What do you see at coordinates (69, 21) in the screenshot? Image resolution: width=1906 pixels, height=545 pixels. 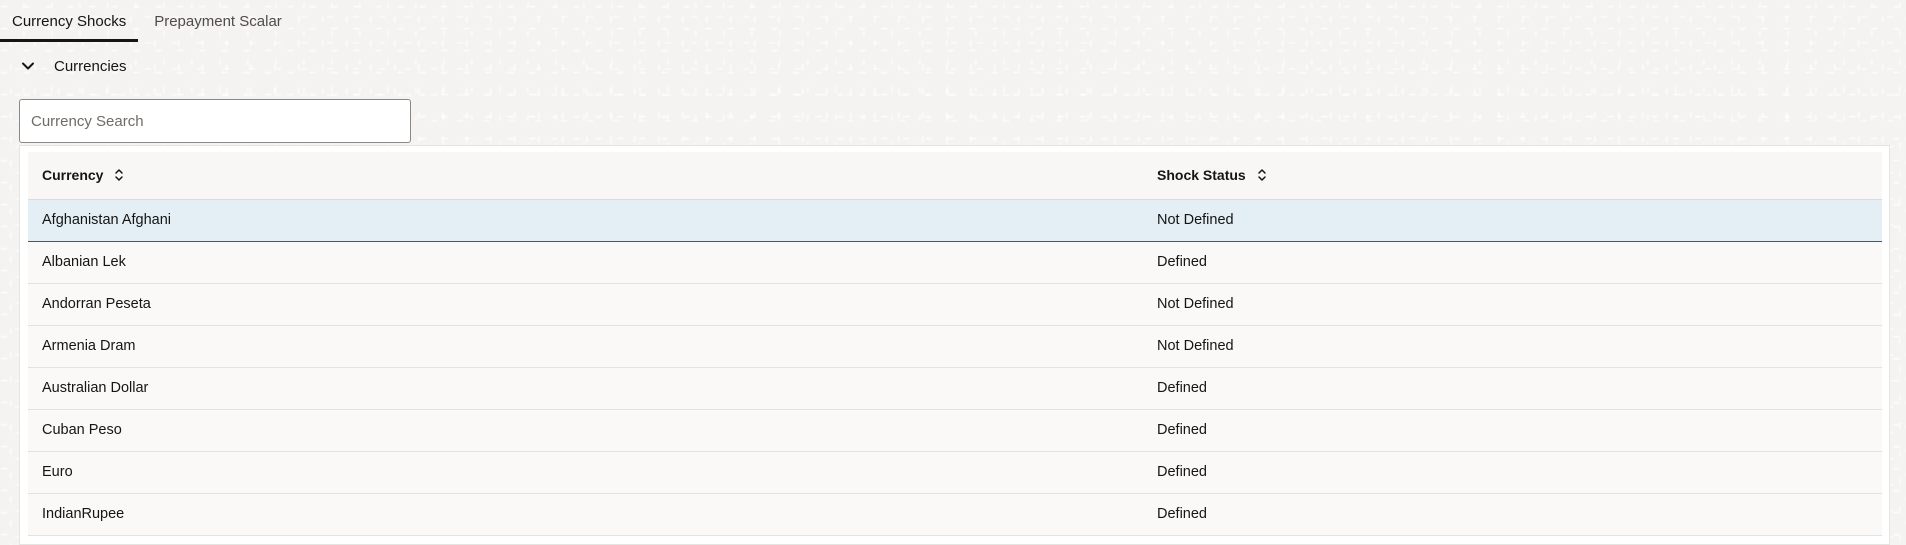 I see `tab-currency-shocks: Currency Shocks` at bounding box center [69, 21].